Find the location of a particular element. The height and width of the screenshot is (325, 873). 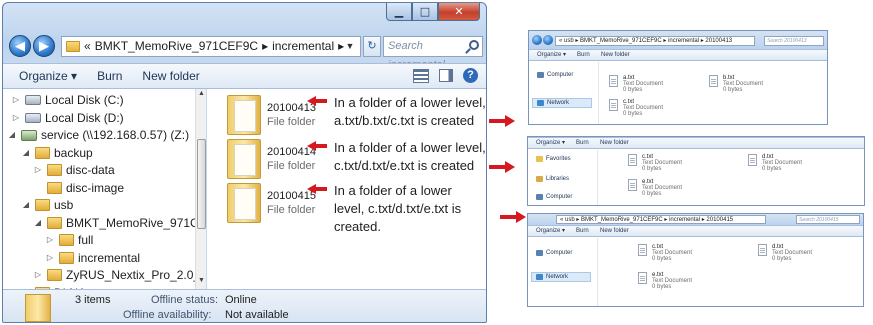

breadcrumb-back: « is located at coordinates (87, 46).